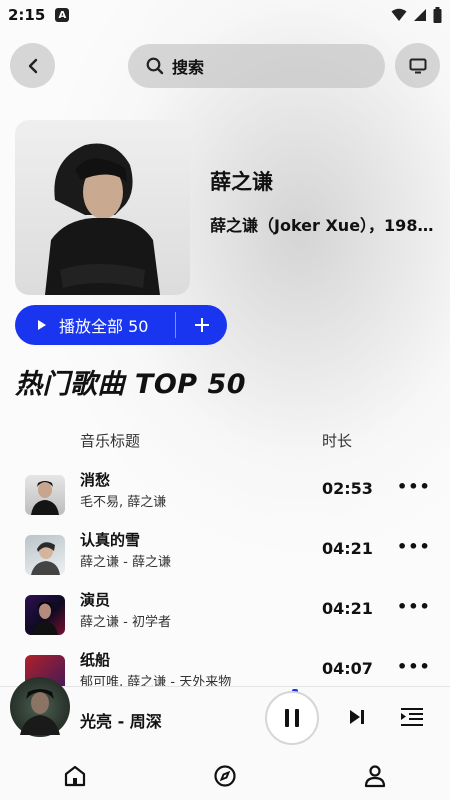  What do you see at coordinates (437, 15) in the screenshot?
I see `battery-icon` at bounding box center [437, 15].